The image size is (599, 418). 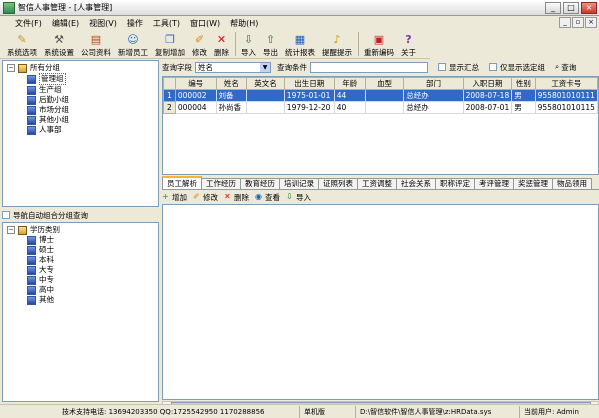 I want to click on tab-assessment: 考评管理, so click(x=494, y=183).